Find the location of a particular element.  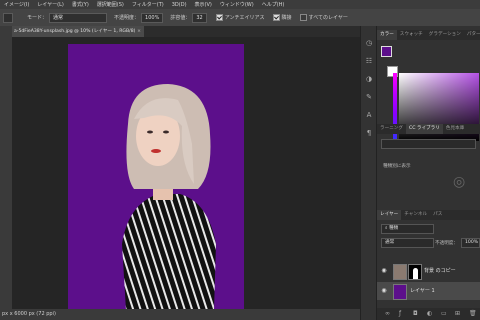

properties-icon: ☷ is located at coordinates (369, 61).